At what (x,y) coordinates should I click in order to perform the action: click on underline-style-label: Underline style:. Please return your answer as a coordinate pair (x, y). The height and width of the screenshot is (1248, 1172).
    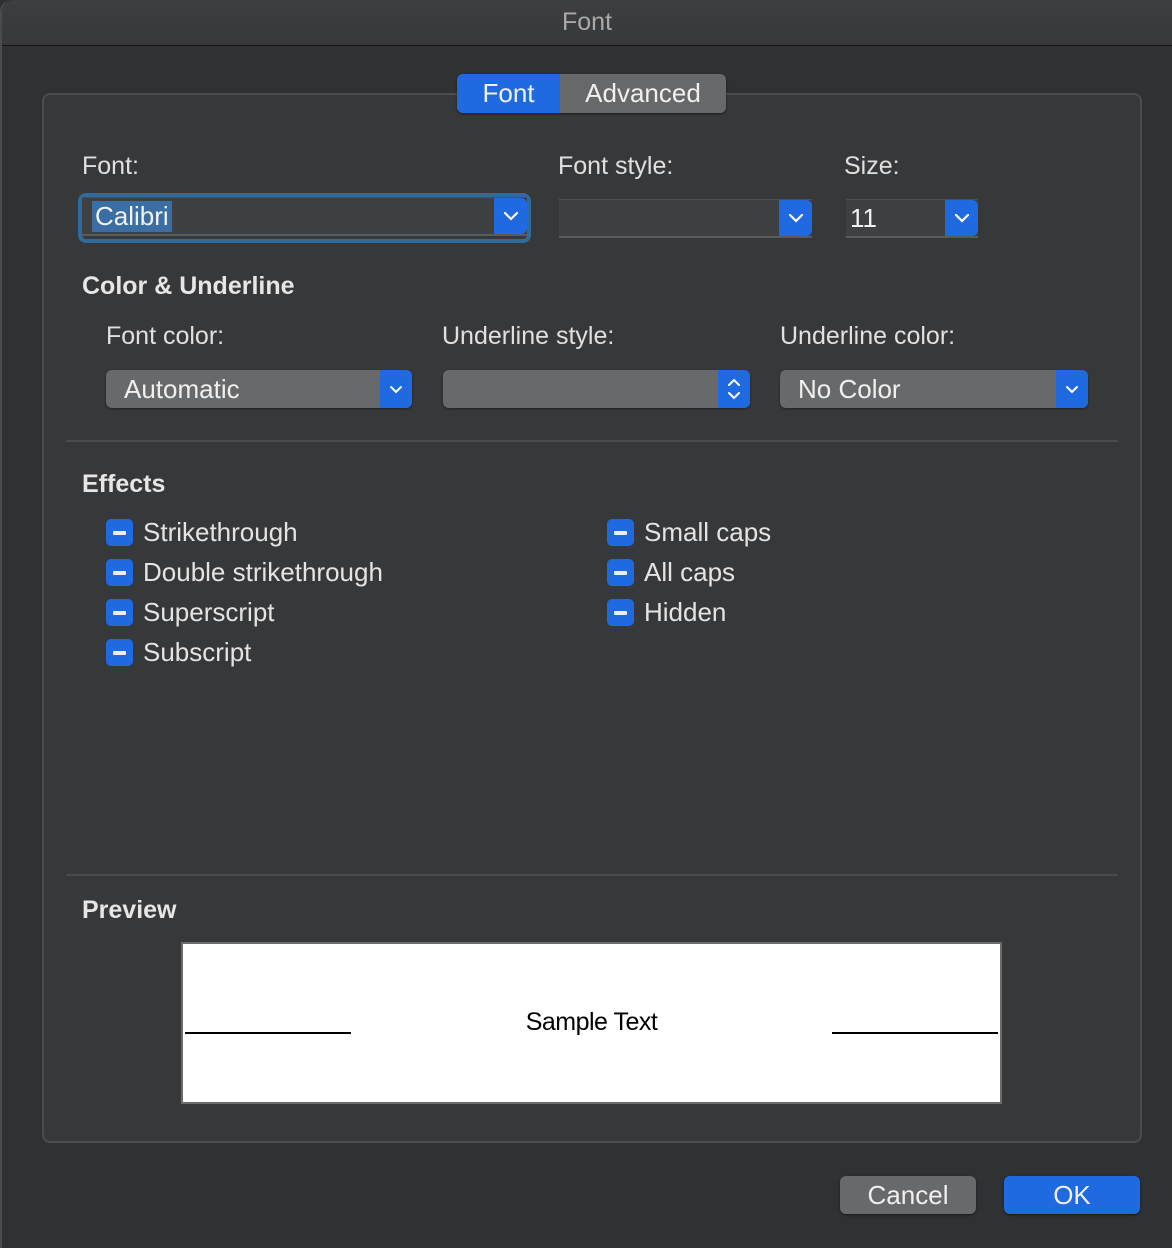
    Looking at the image, I should click on (528, 336).